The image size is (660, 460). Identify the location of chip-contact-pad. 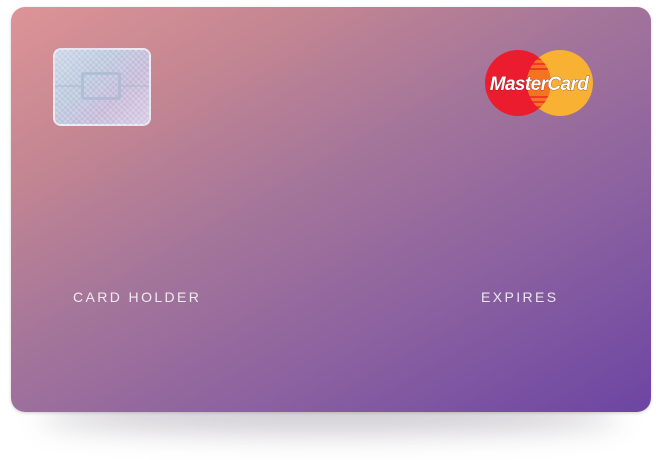
(101, 86).